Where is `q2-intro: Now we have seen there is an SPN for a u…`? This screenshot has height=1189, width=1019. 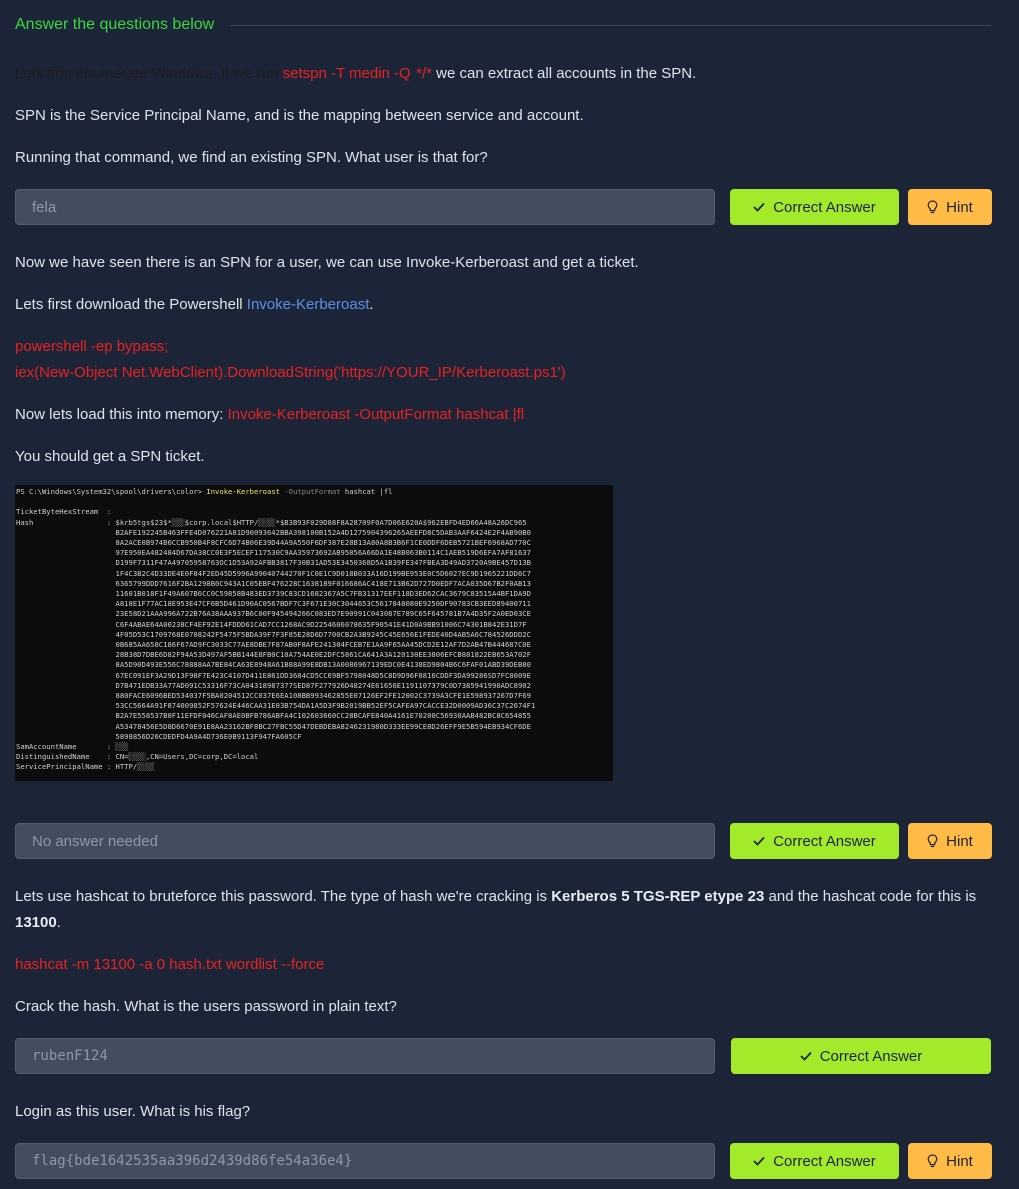
q2-intro: Now we have seen there is an SPN for a u… is located at coordinates (327, 262).